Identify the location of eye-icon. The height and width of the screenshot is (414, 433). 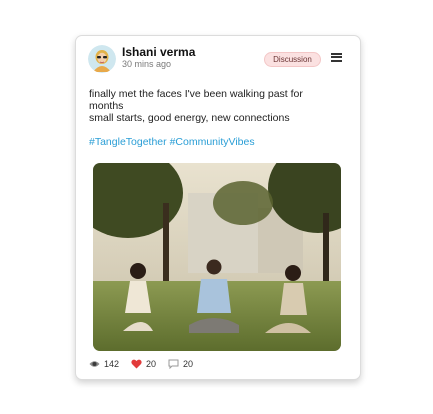
(94, 364).